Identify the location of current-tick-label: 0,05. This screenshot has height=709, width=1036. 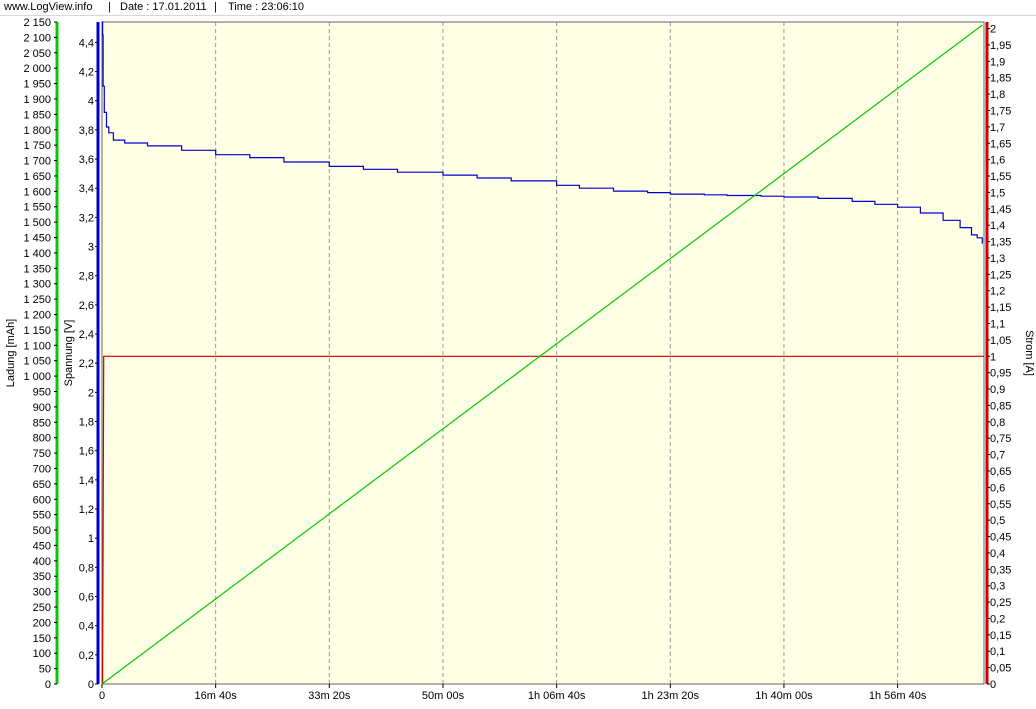
(1000, 669).